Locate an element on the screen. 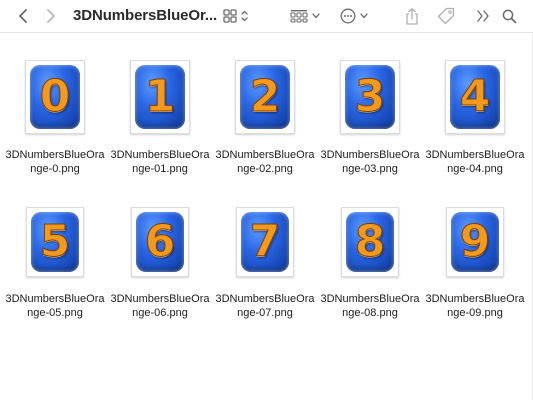  file-item-03: 3 3DNumbersBlueOra nge-03.png is located at coordinates (370, 122).